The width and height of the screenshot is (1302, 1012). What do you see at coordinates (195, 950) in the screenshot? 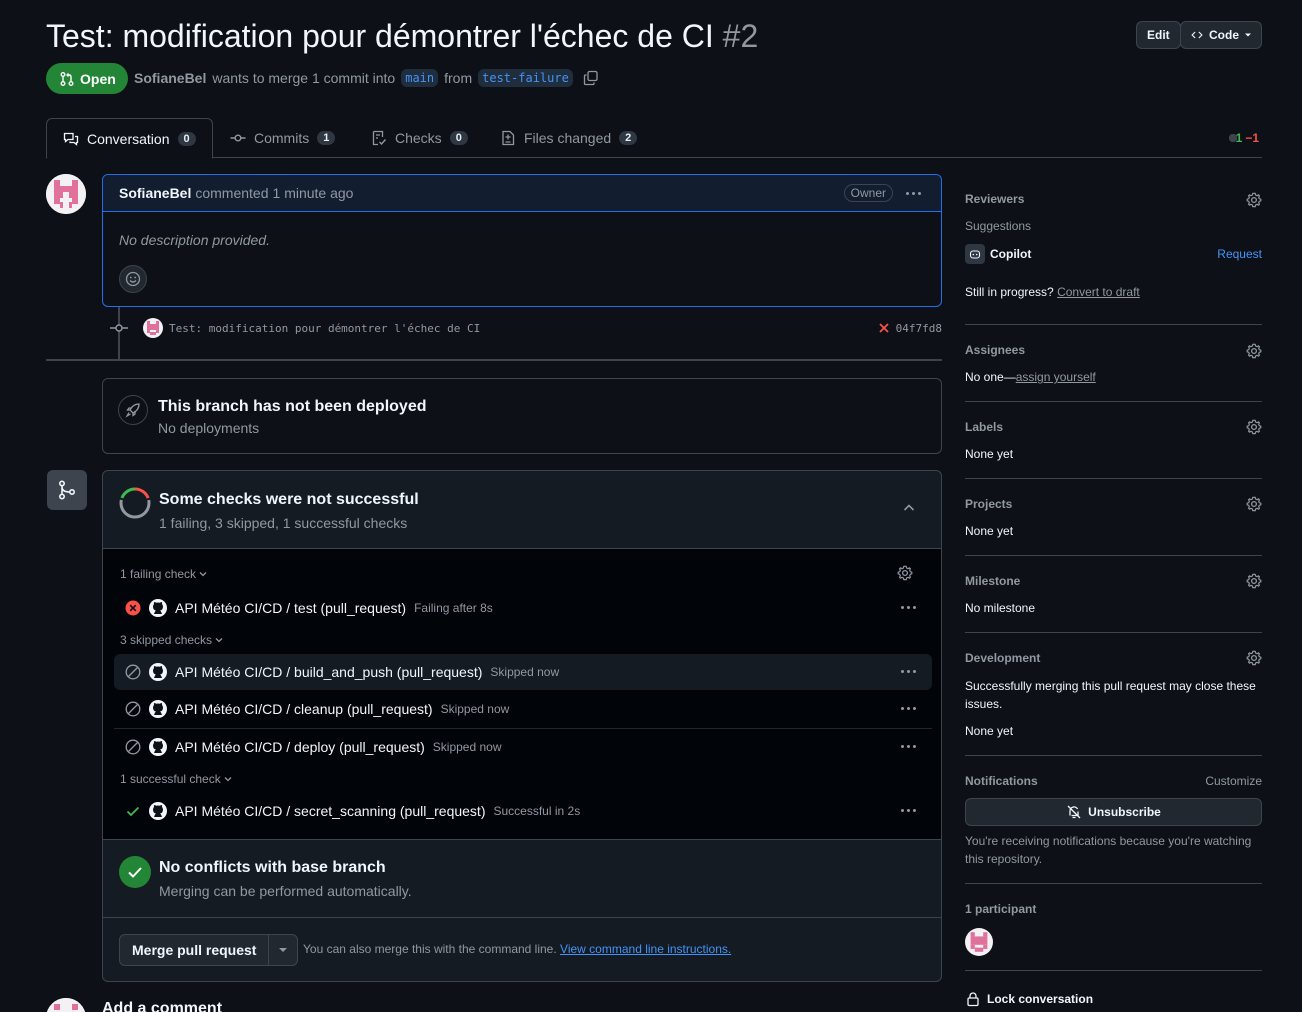
I see `merge-pull-request-button: Merge pull request` at bounding box center [195, 950].